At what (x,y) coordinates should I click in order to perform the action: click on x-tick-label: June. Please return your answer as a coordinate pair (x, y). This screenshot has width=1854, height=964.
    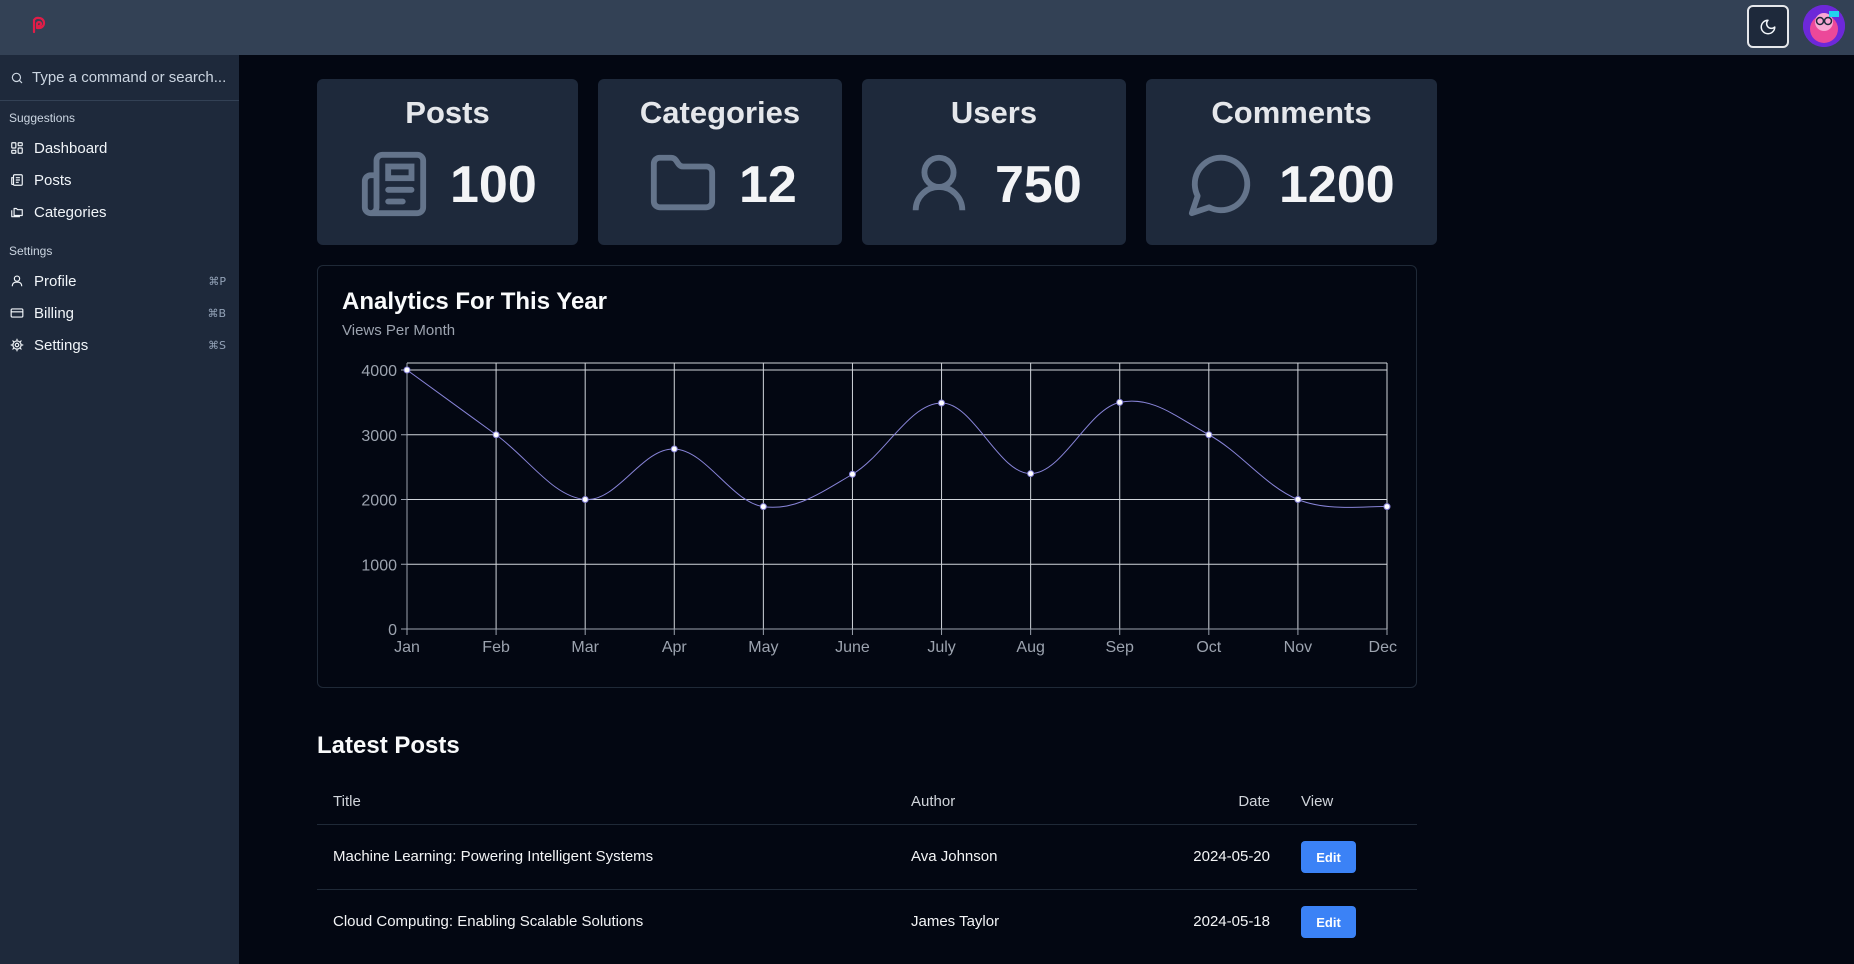
    Looking at the image, I should click on (852, 647).